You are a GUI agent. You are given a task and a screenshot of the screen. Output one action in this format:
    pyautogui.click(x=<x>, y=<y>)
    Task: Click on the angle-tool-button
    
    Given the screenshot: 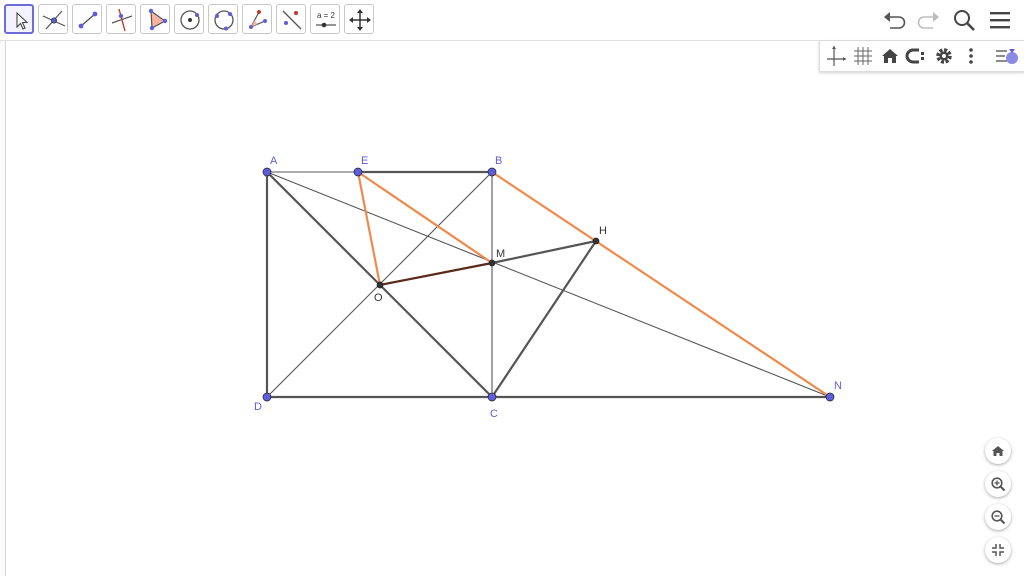 What is the action you would take?
    pyautogui.click(x=257, y=19)
    